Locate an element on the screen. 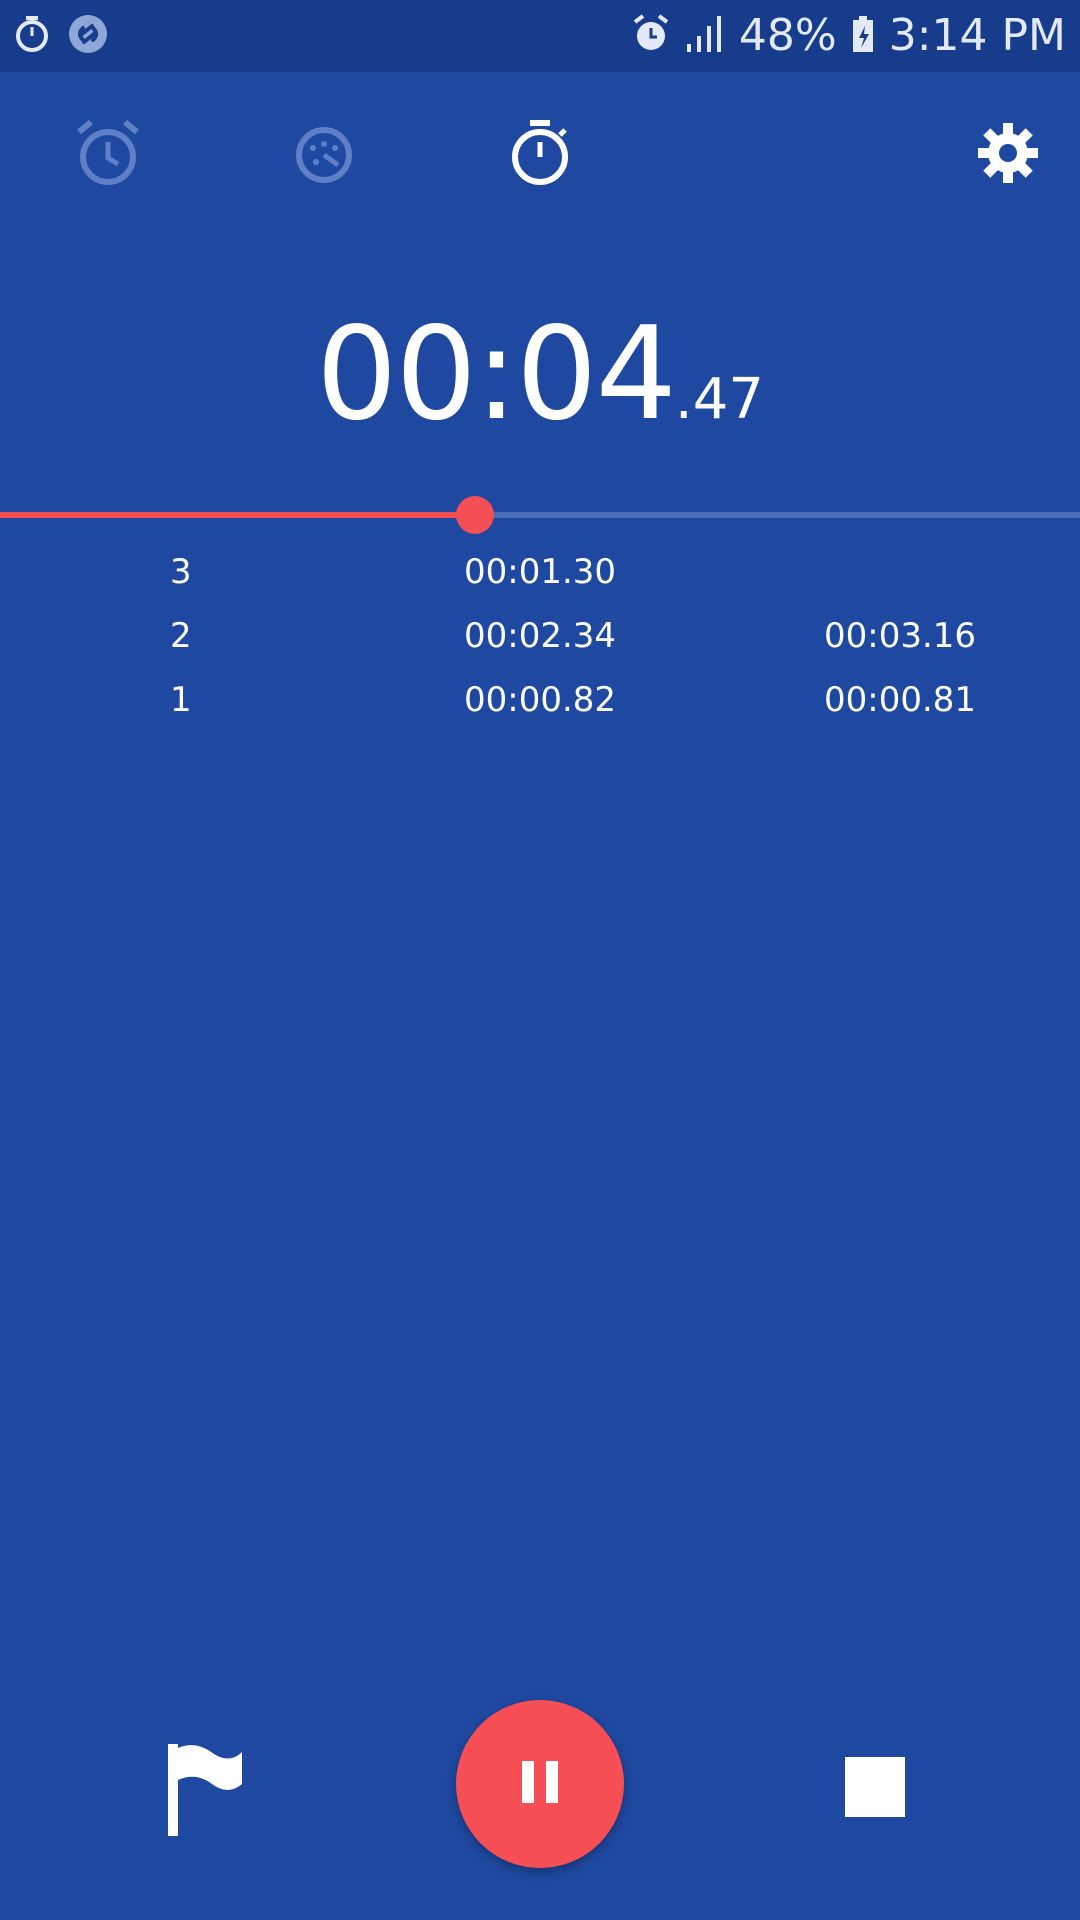 This screenshot has width=1080, height=1920. lap-button is located at coordinates (205, 1790).